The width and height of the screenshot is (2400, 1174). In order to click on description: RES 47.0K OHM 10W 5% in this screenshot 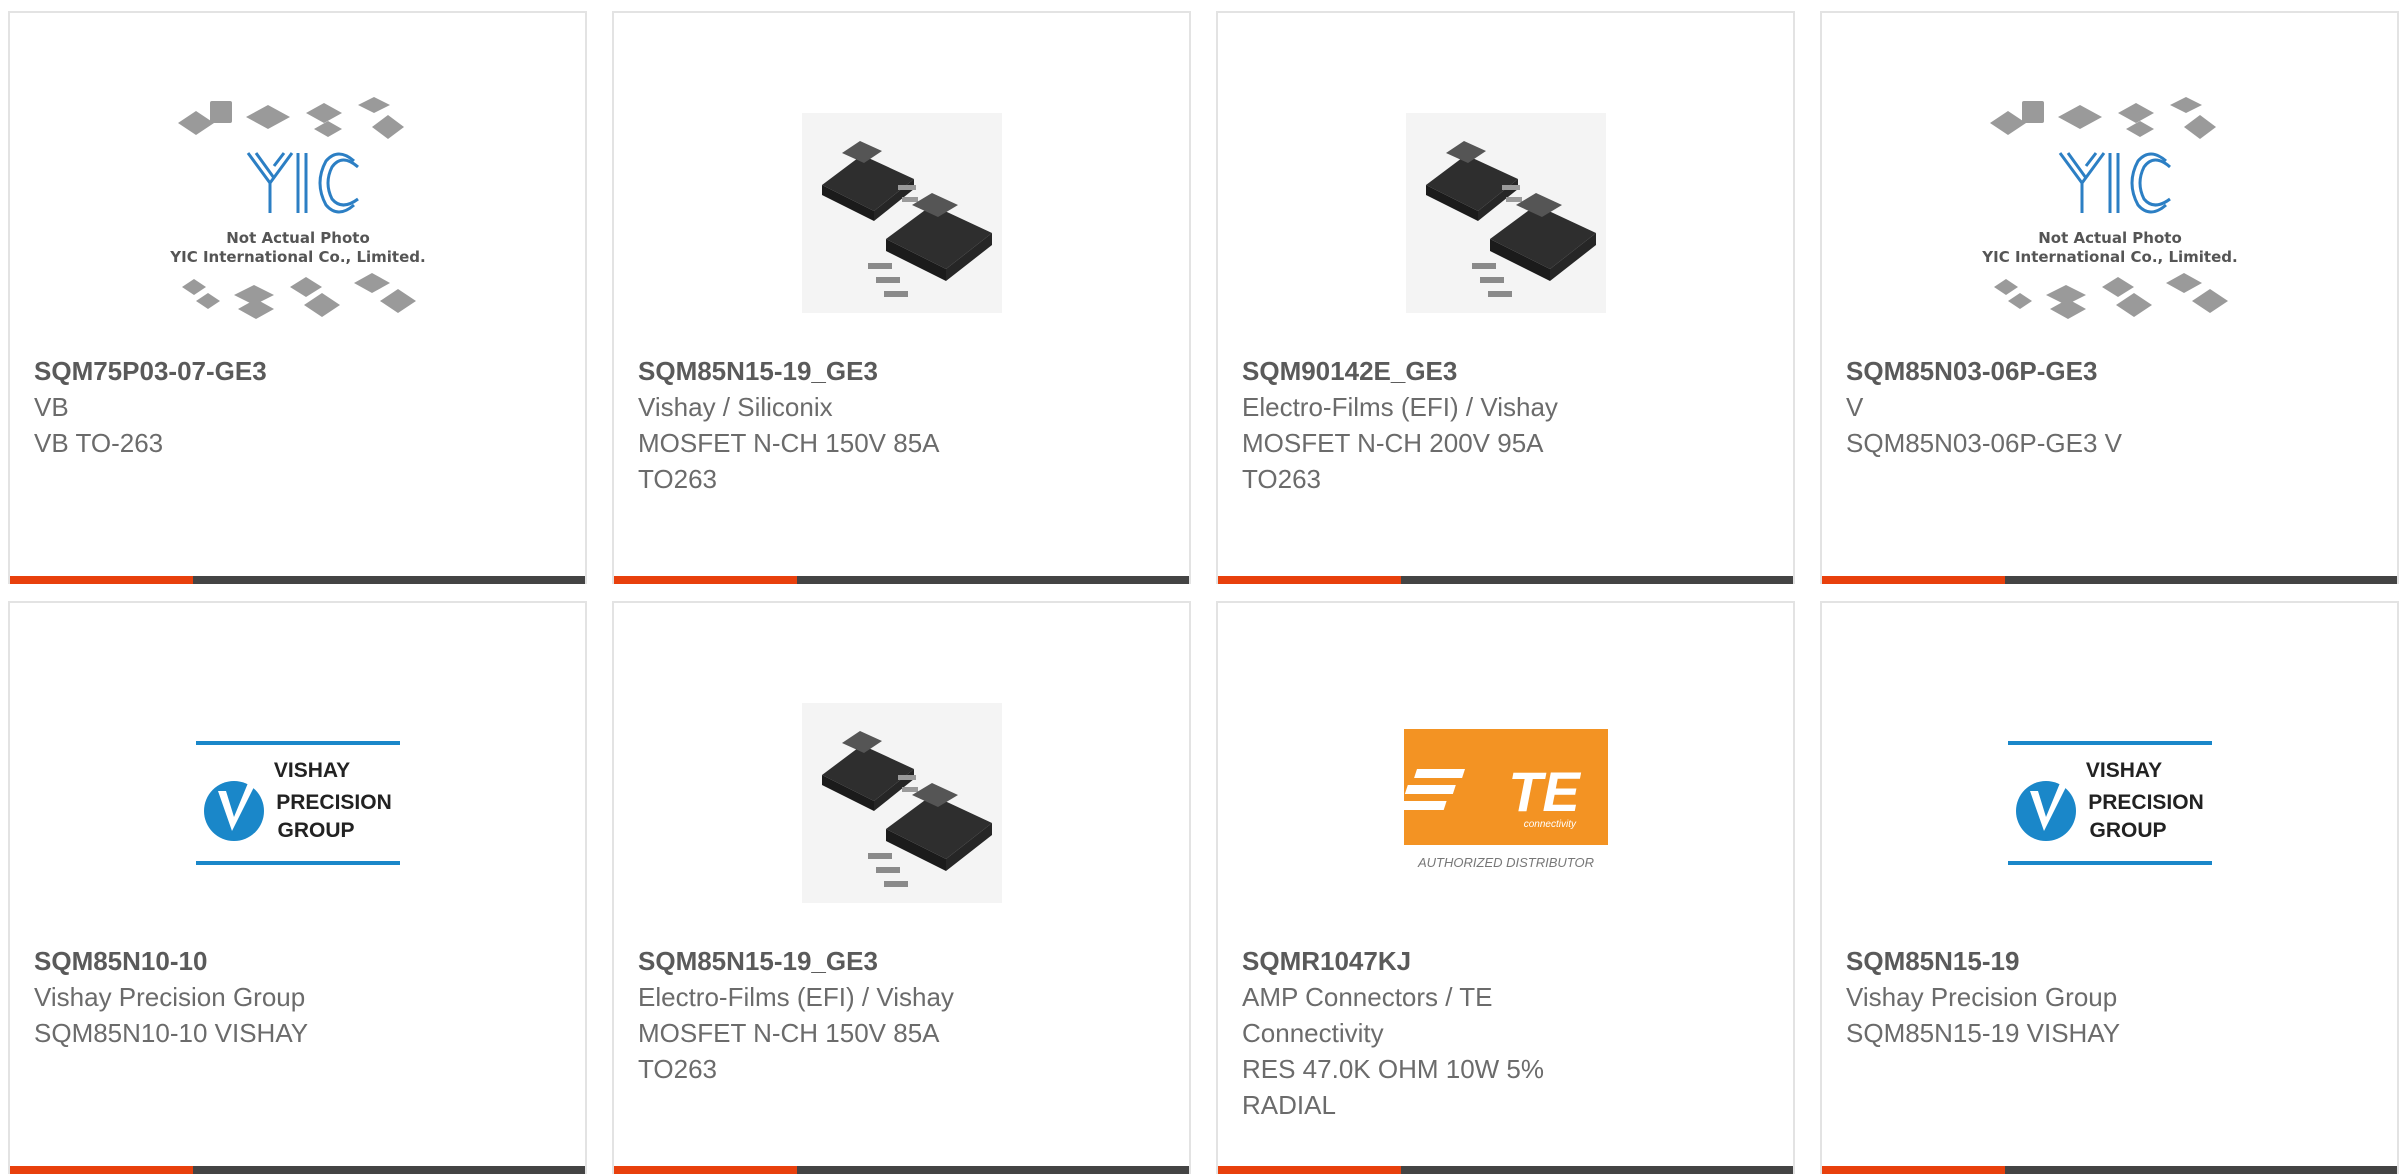, I will do `click(1393, 1069)`.